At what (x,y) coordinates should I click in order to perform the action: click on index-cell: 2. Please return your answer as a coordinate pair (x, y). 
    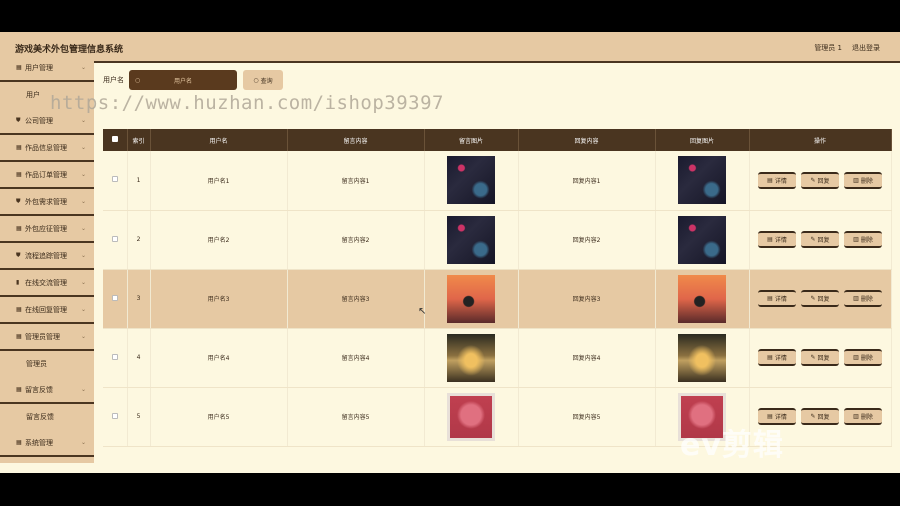
    Looking at the image, I should click on (139, 240).